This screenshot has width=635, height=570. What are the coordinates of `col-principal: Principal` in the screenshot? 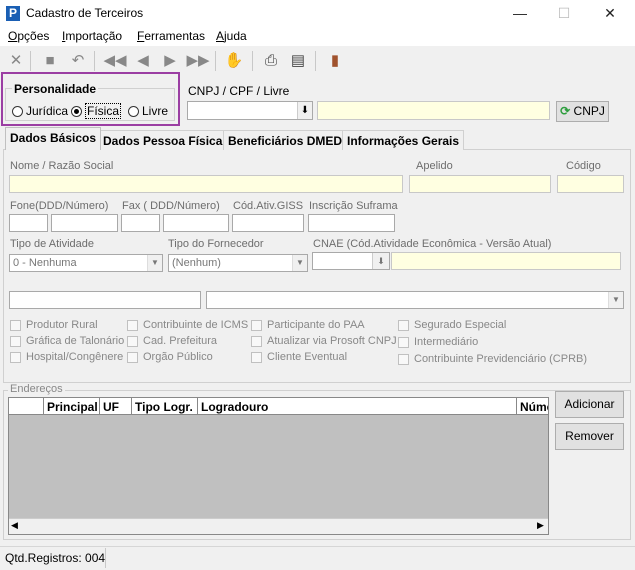 It's located at (72, 407).